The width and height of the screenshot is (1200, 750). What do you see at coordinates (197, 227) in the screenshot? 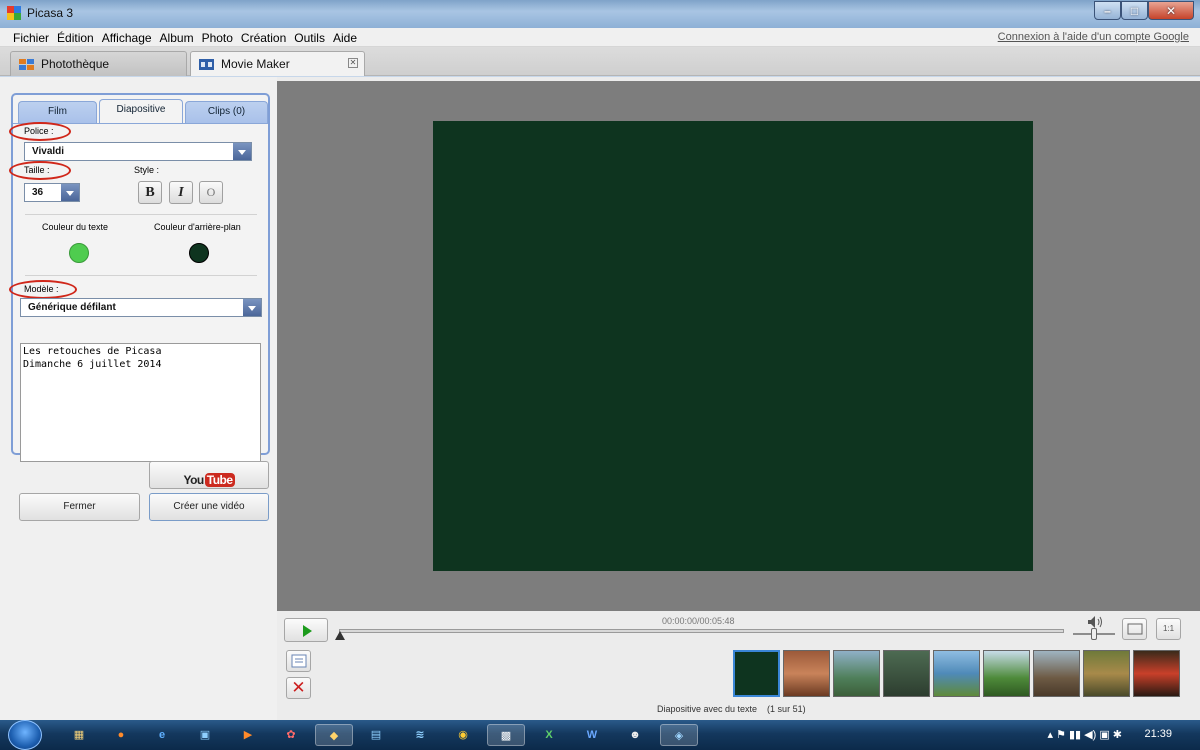
I see `bg-color-label: Couleur d'arrière-plan` at bounding box center [197, 227].